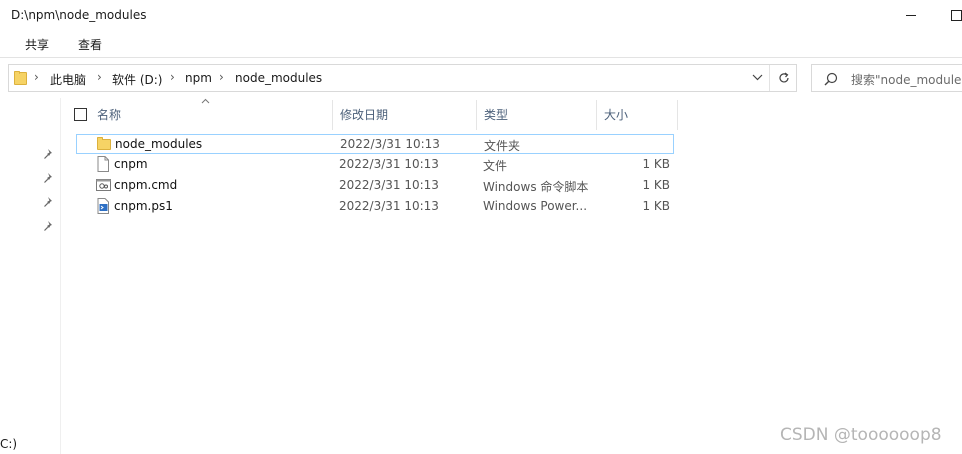 This screenshot has height=454, width=962. Describe the element at coordinates (616, 114) in the screenshot. I see `column-size: 大小` at that location.